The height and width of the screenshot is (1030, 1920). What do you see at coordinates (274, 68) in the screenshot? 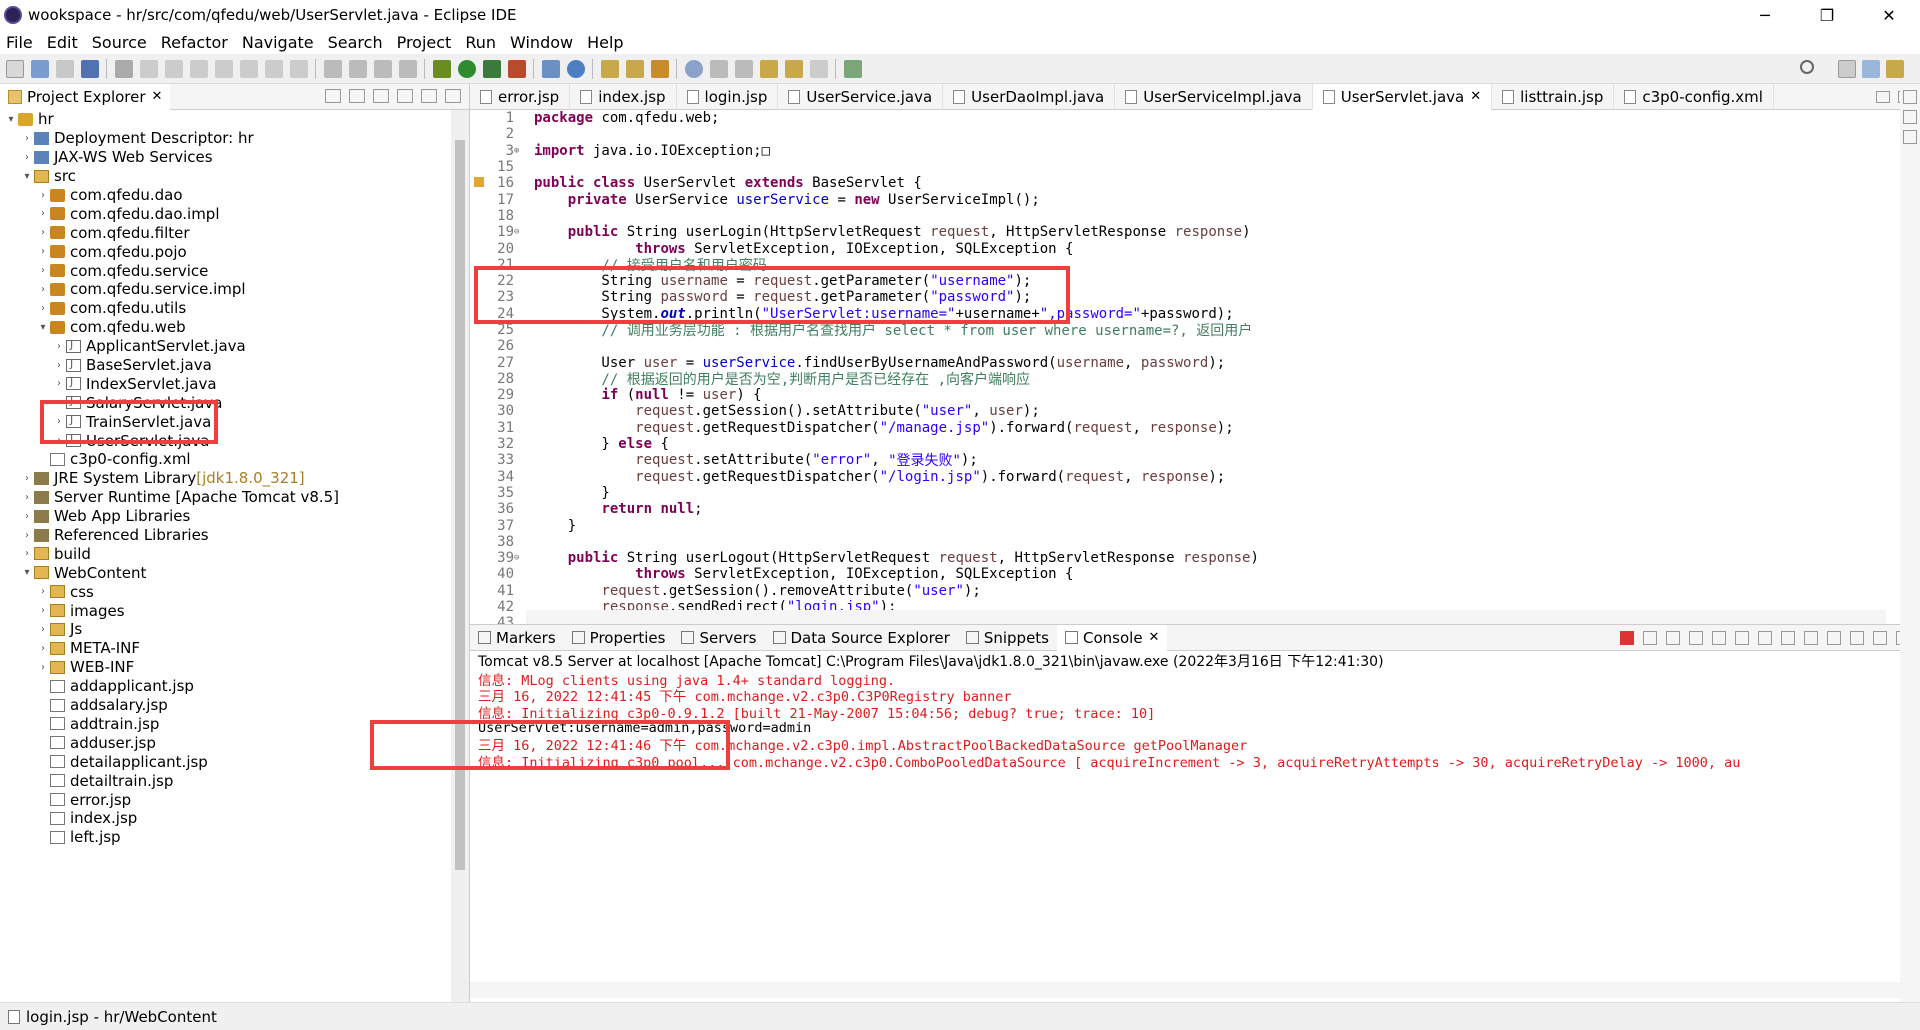
I see `step-over-icon` at bounding box center [274, 68].